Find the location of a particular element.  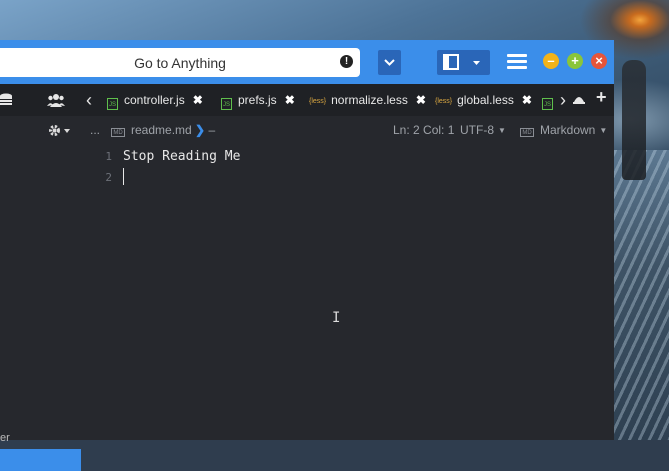

users-icon is located at coordinates (56, 100).